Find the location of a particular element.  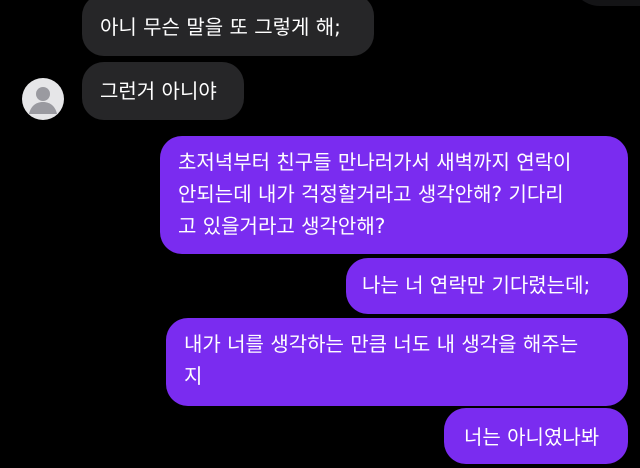

outgoing-message-bubble: 내가 너를 생각하는 만큼 너도 내 생각을 해주는 지 is located at coordinates (397, 362).